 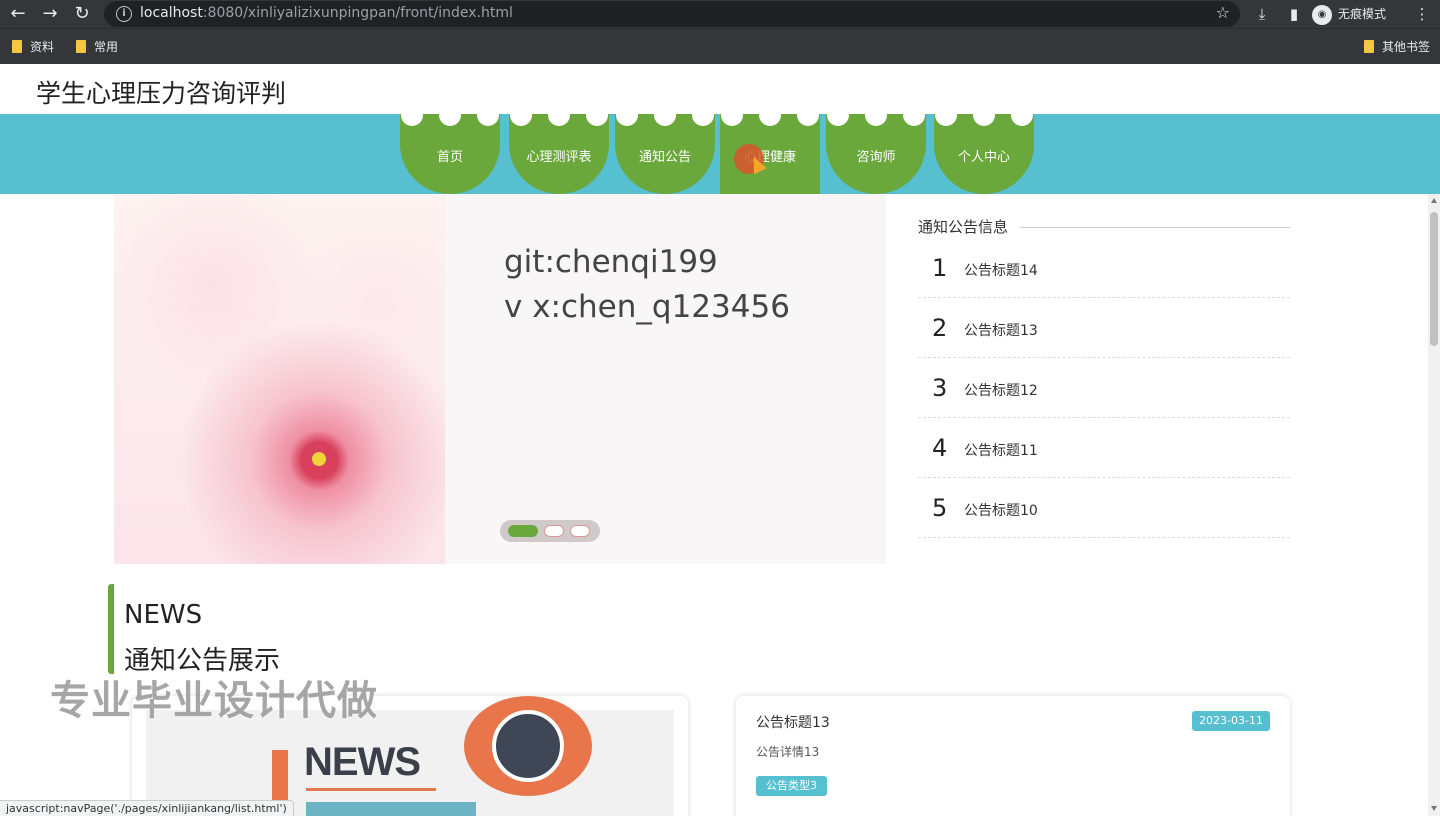 What do you see at coordinates (33, 47) in the screenshot?
I see `bookmark-folder-0: 资料` at bounding box center [33, 47].